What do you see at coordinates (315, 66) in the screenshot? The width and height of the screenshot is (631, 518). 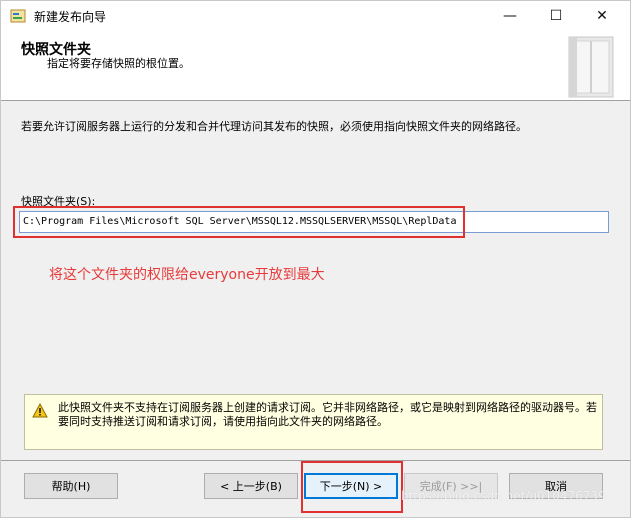 I see `wizard-header: 快照文件夹 指定将要存储快照的根位置。` at bounding box center [315, 66].